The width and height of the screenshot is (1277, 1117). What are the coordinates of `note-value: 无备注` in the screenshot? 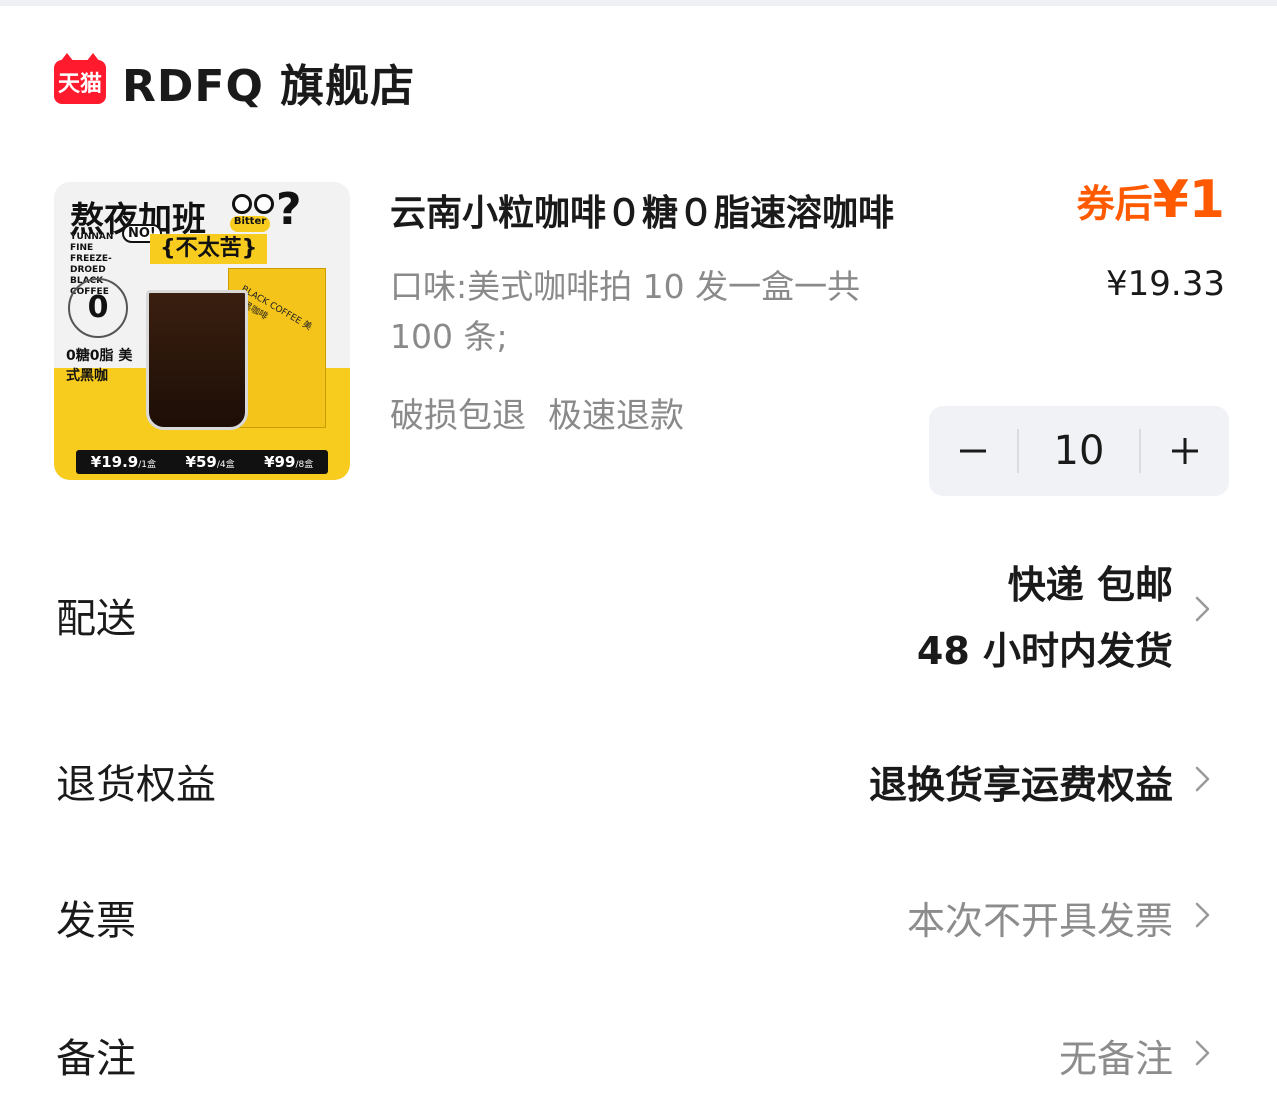 It's located at (1115, 1059).